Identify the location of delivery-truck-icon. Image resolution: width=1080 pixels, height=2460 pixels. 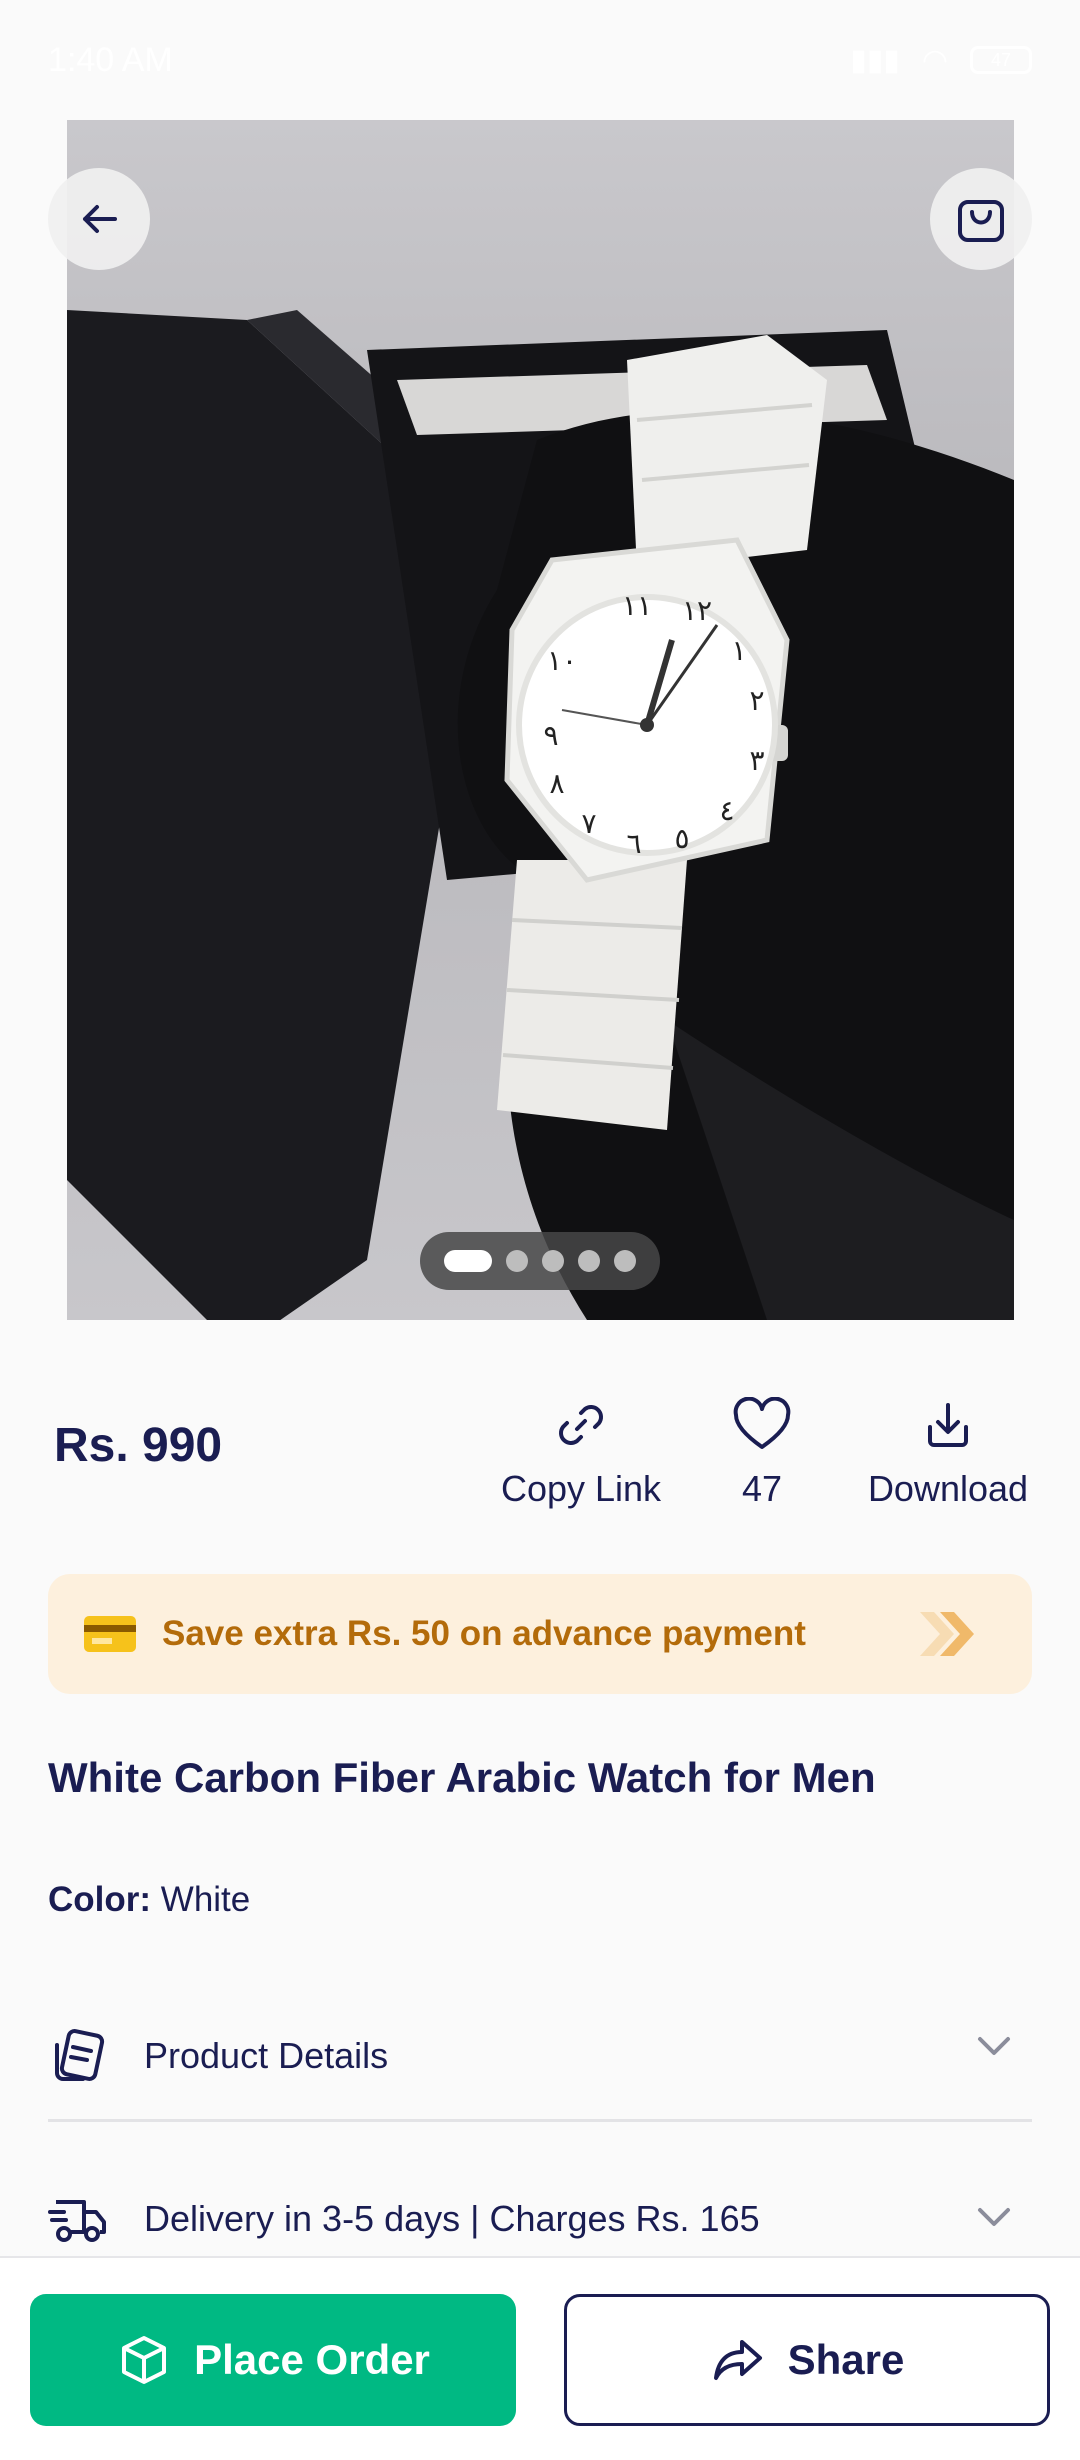
(77, 2221).